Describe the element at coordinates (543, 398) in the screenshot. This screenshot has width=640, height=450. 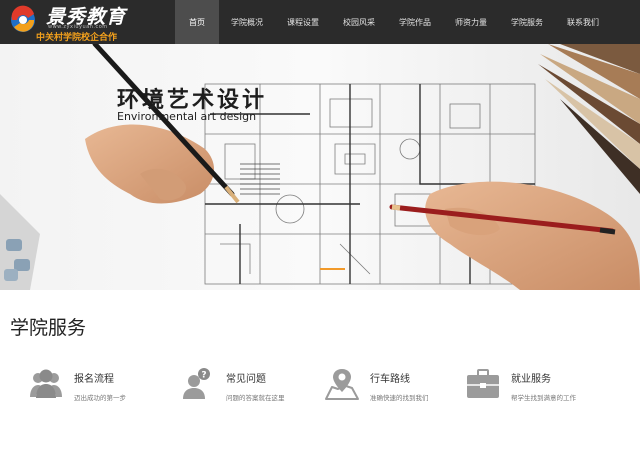
I see `service-desc: 帮学生找到满意的工作` at that location.